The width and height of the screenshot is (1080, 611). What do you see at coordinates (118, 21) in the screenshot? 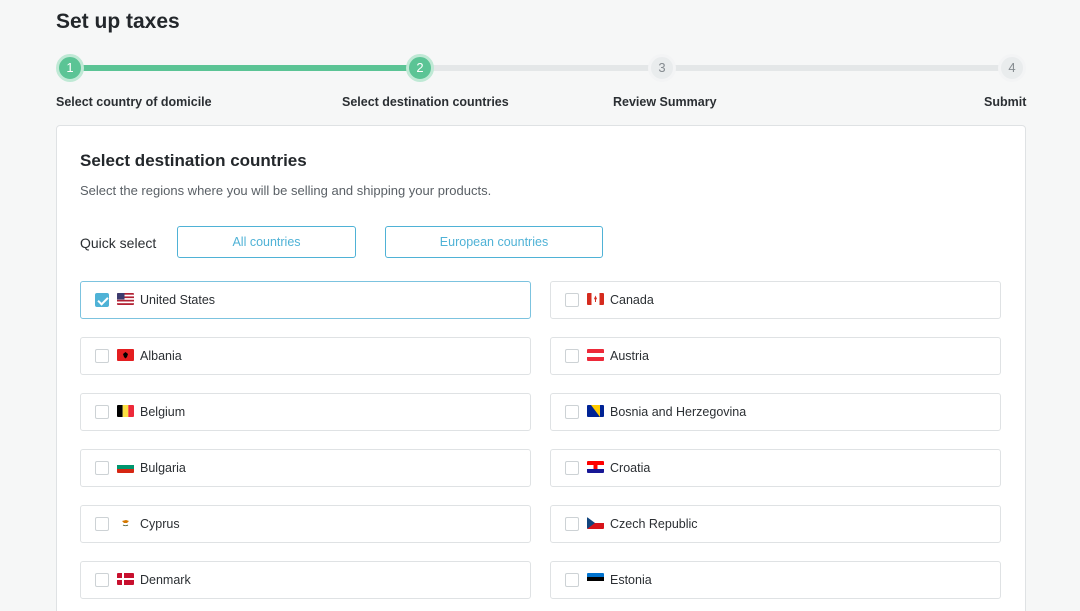
I see `page-title: Set up taxes` at bounding box center [118, 21].